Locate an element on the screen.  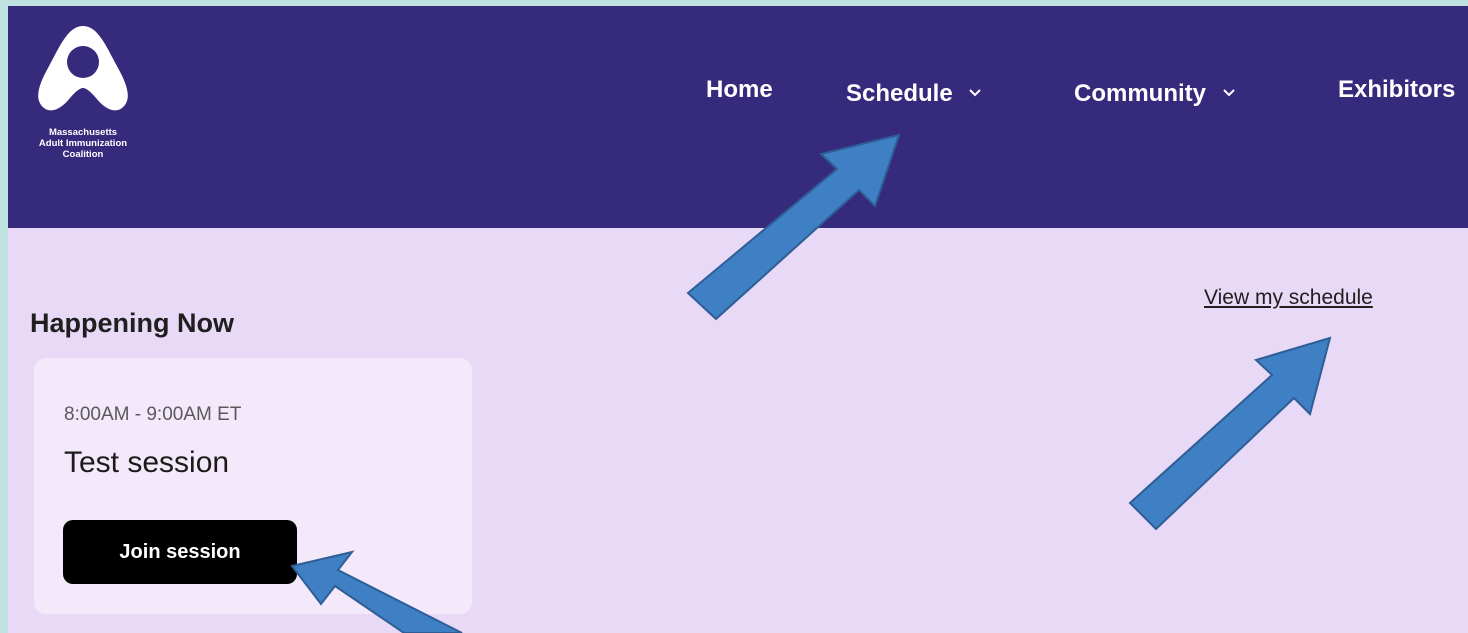
nav-item-home: Home is located at coordinates (739, 90).